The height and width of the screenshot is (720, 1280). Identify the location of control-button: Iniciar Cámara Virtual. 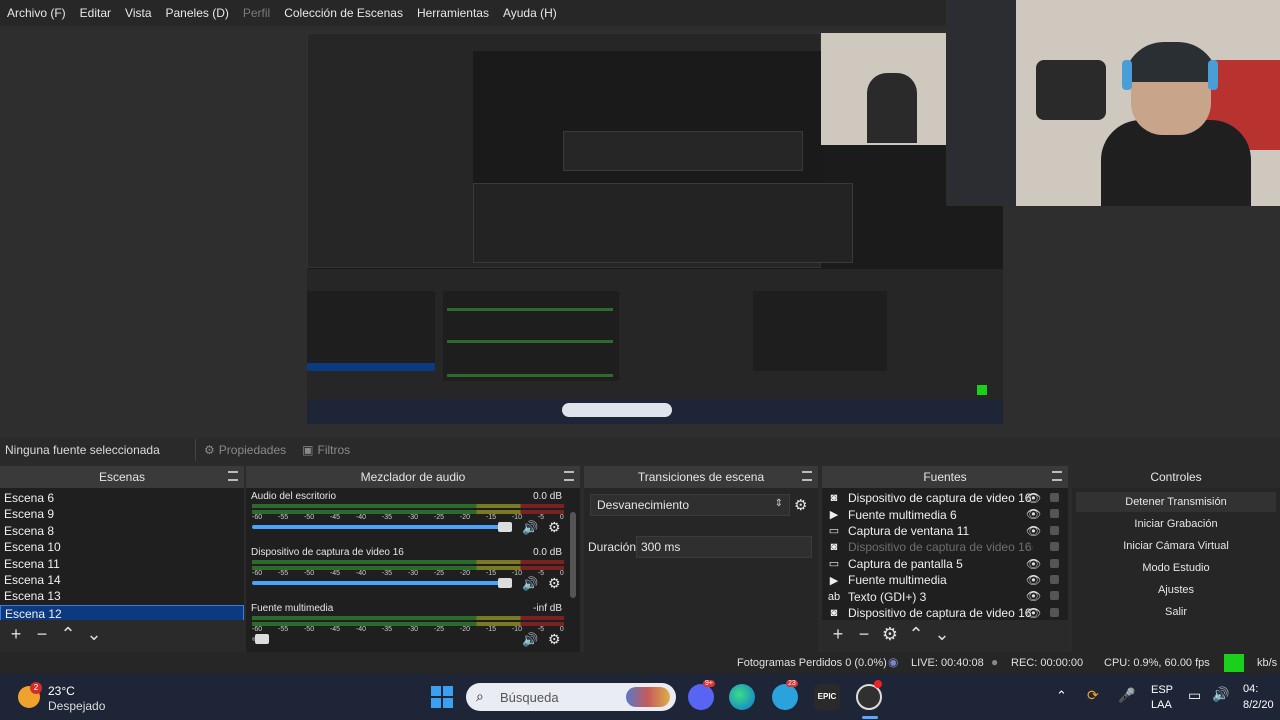
(1176, 546).